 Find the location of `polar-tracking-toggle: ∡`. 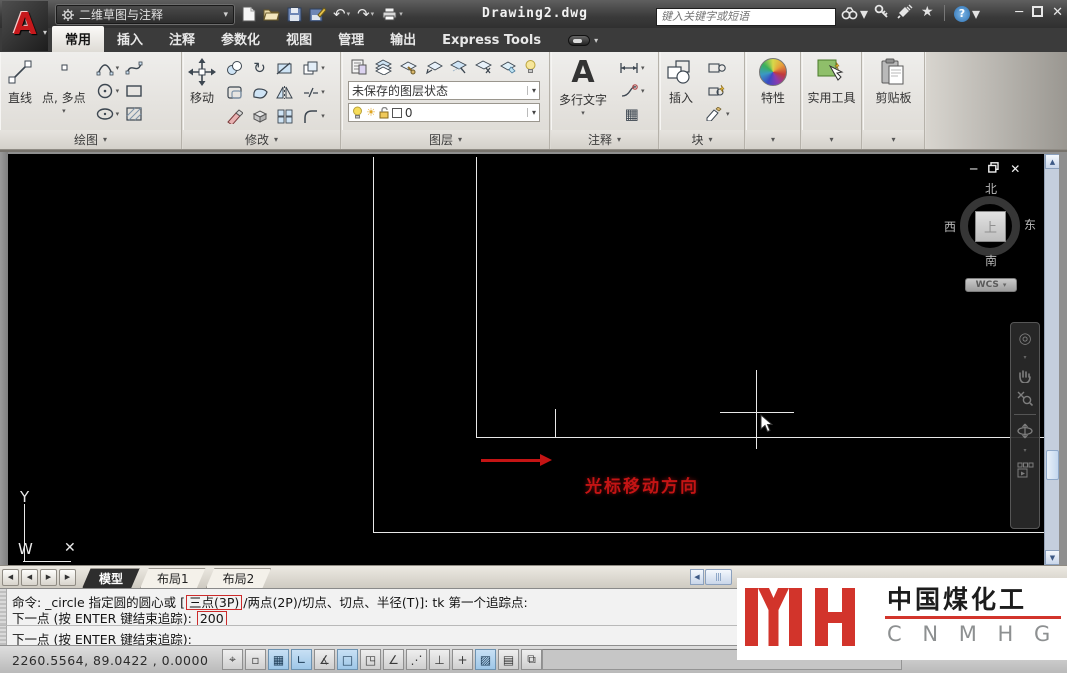

polar-tracking-toggle: ∡ is located at coordinates (324, 659).